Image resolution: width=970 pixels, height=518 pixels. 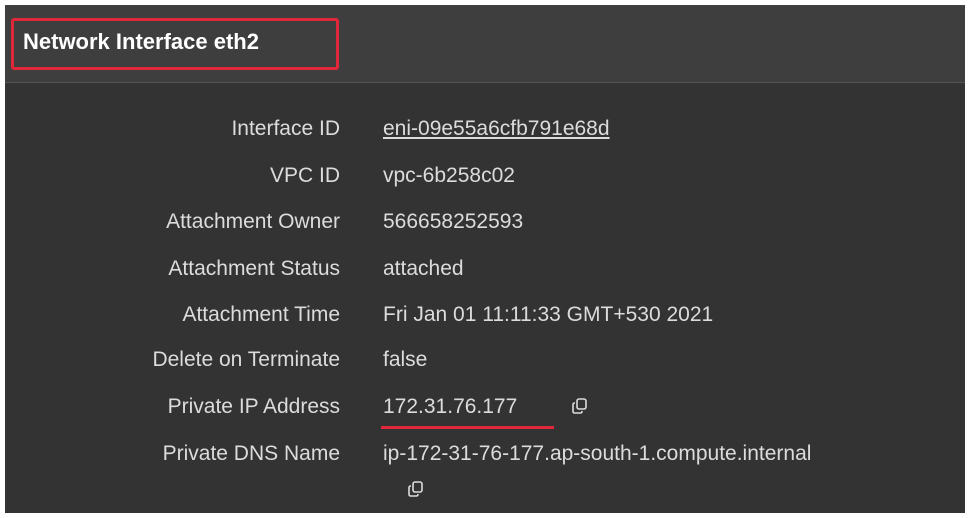 What do you see at coordinates (253, 221) in the screenshot?
I see `attachment-owner-label: Attachment Owner` at bounding box center [253, 221].